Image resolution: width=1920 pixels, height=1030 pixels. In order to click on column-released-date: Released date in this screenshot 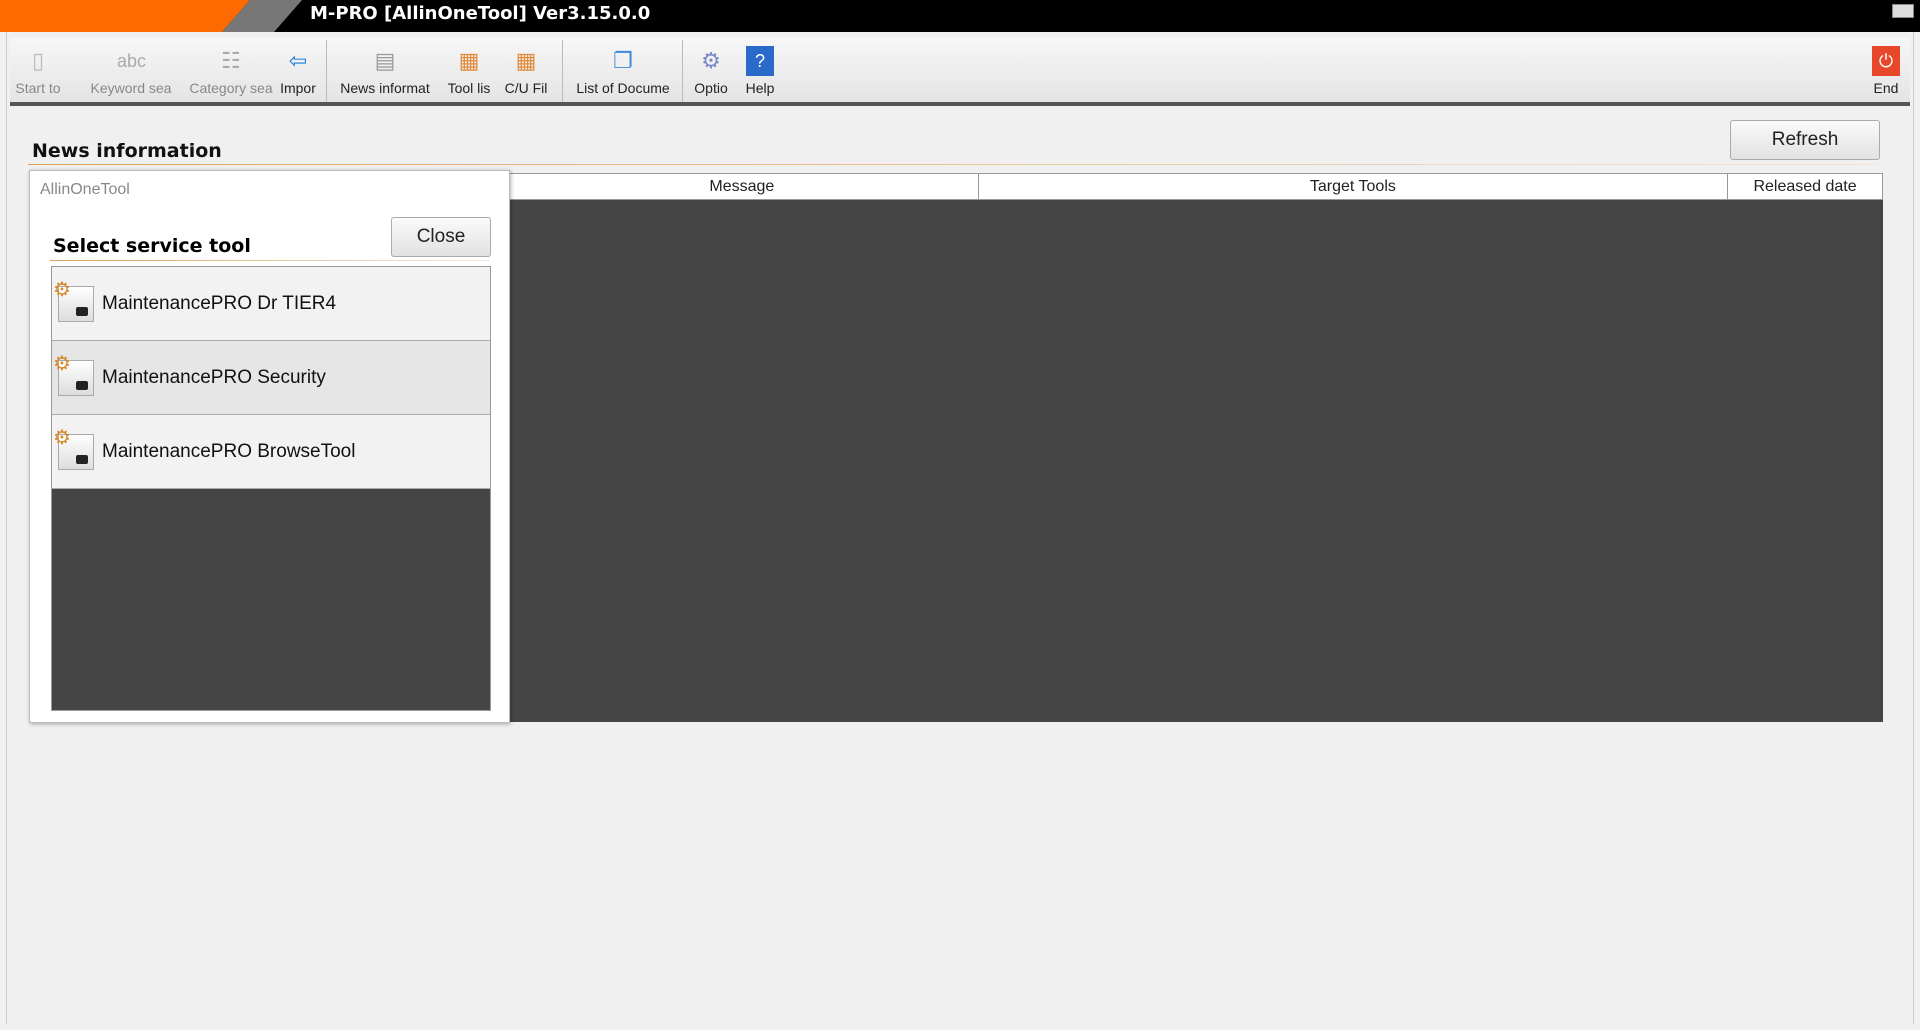, I will do `click(1805, 186)`.